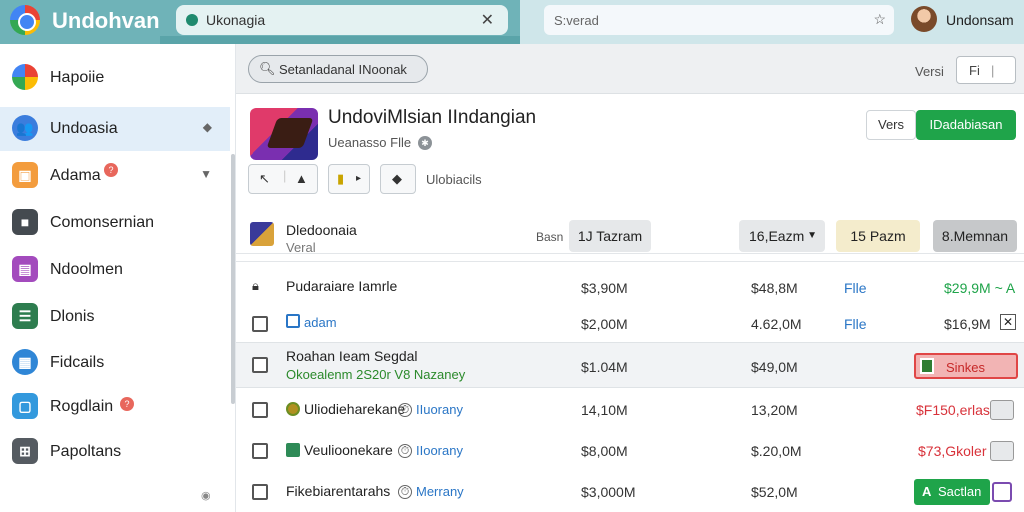 This screenshot has height=512, width=1024. I want to click on back-forward-buttons: ↖ | ▲, so click(283, 179).